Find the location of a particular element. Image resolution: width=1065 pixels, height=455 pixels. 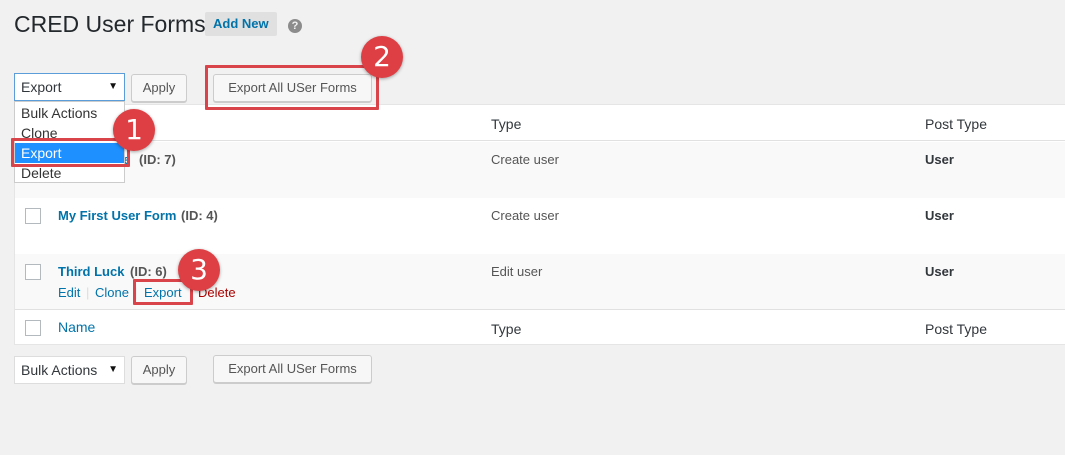

bulk-actions-select-top: Export ▼ is located at coordinates (69, 87).